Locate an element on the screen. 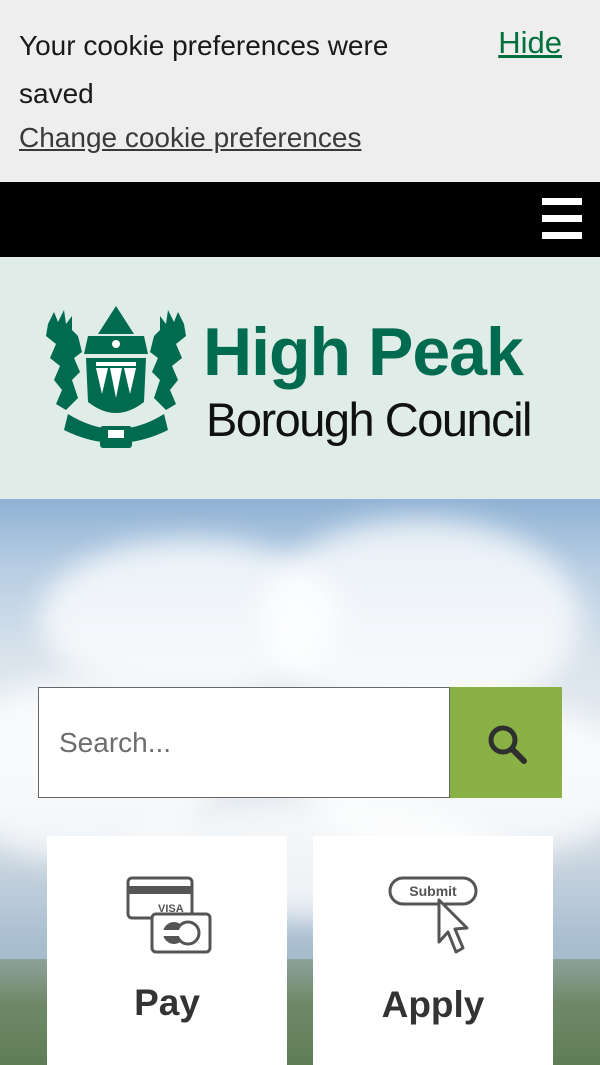  change-cookie-preferences-link: Change cookie preferences is located at coordinates (190, 138).